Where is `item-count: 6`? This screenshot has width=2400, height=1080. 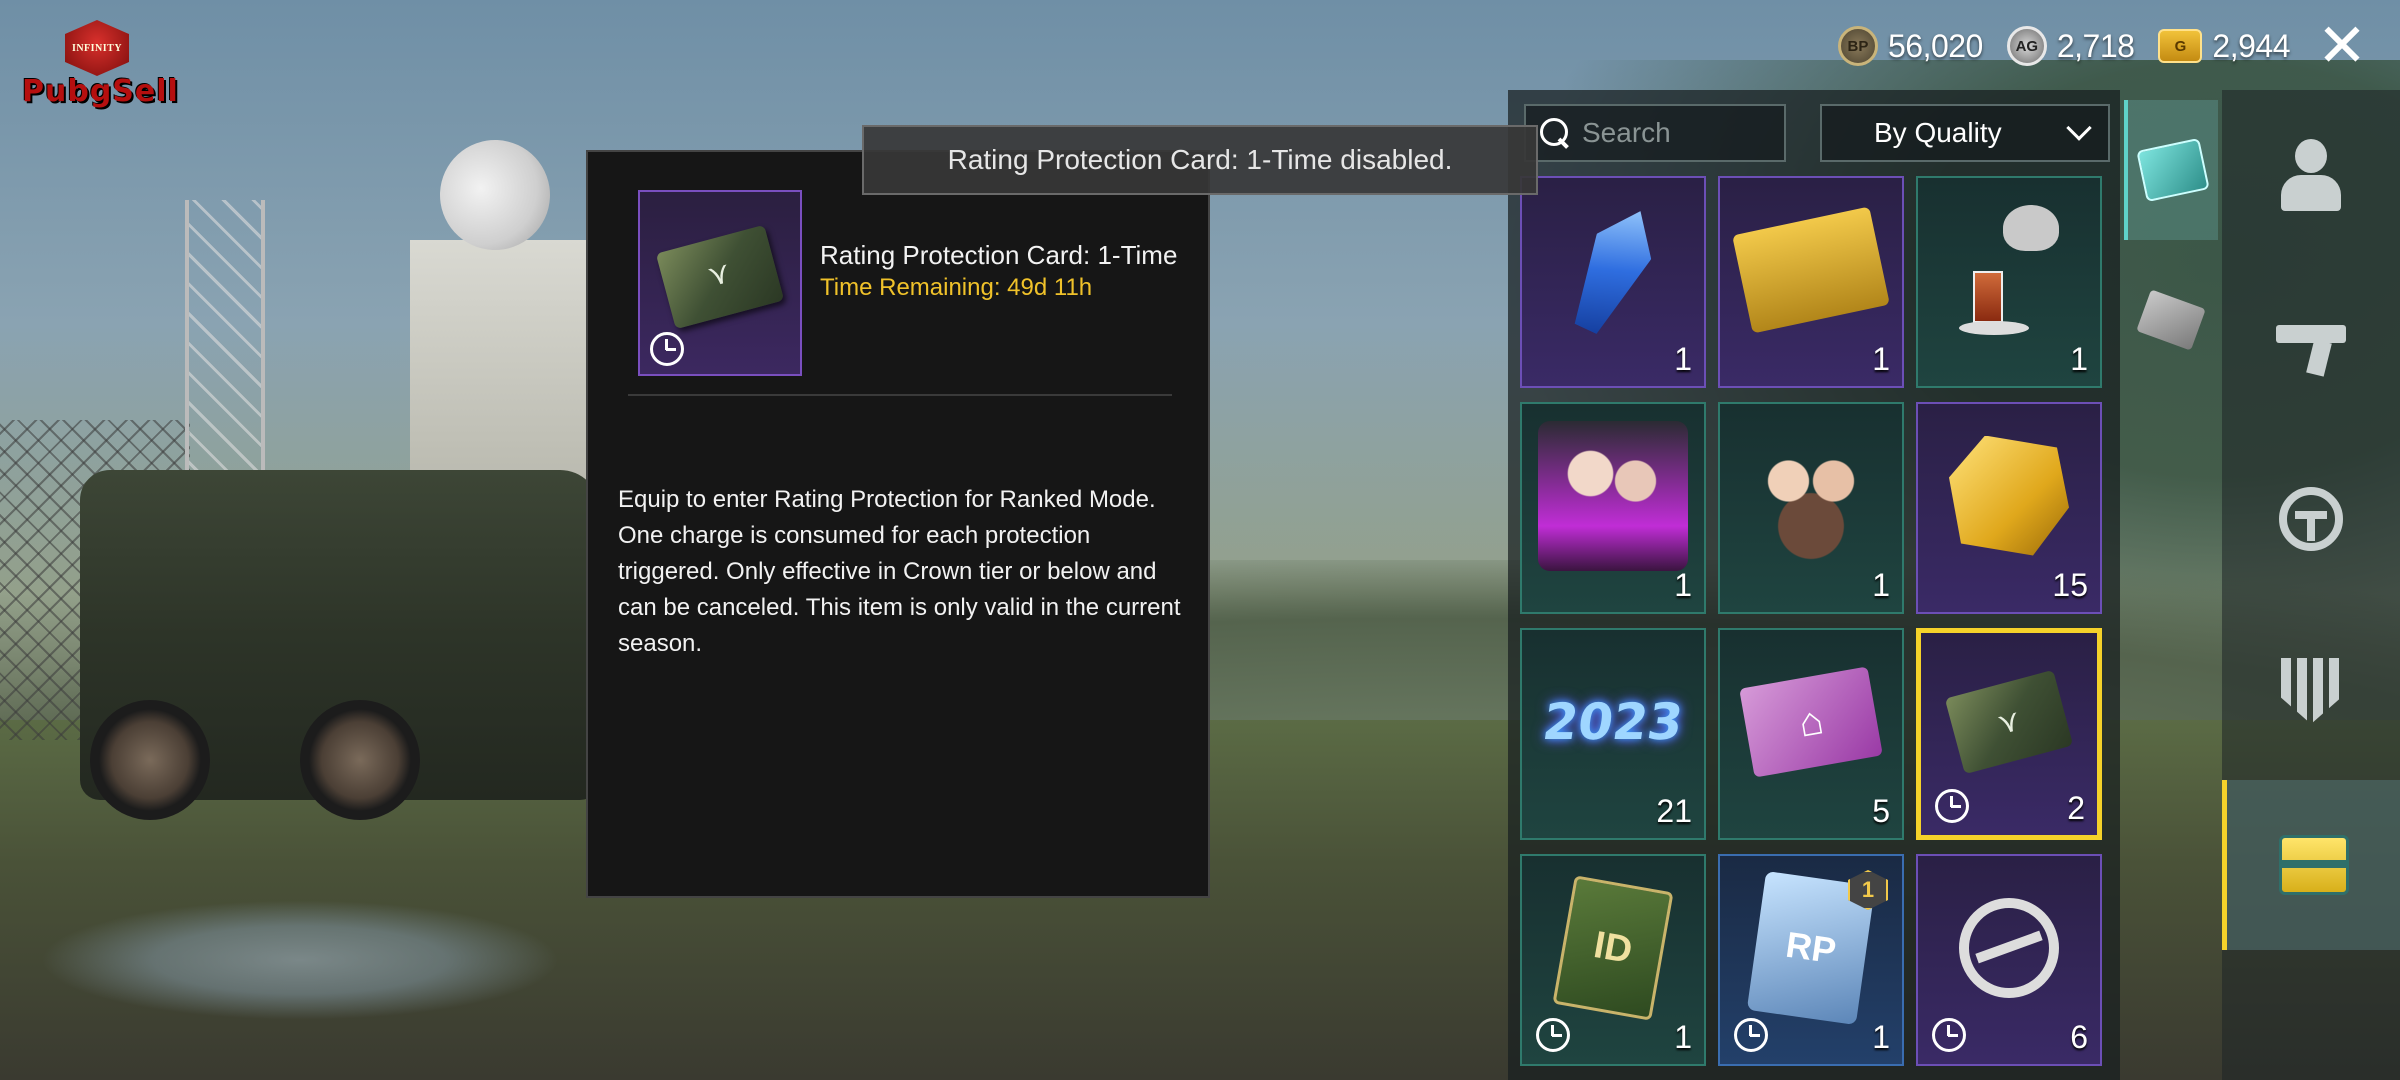
item-count: 6 is located at coordinates (2079, 1037).